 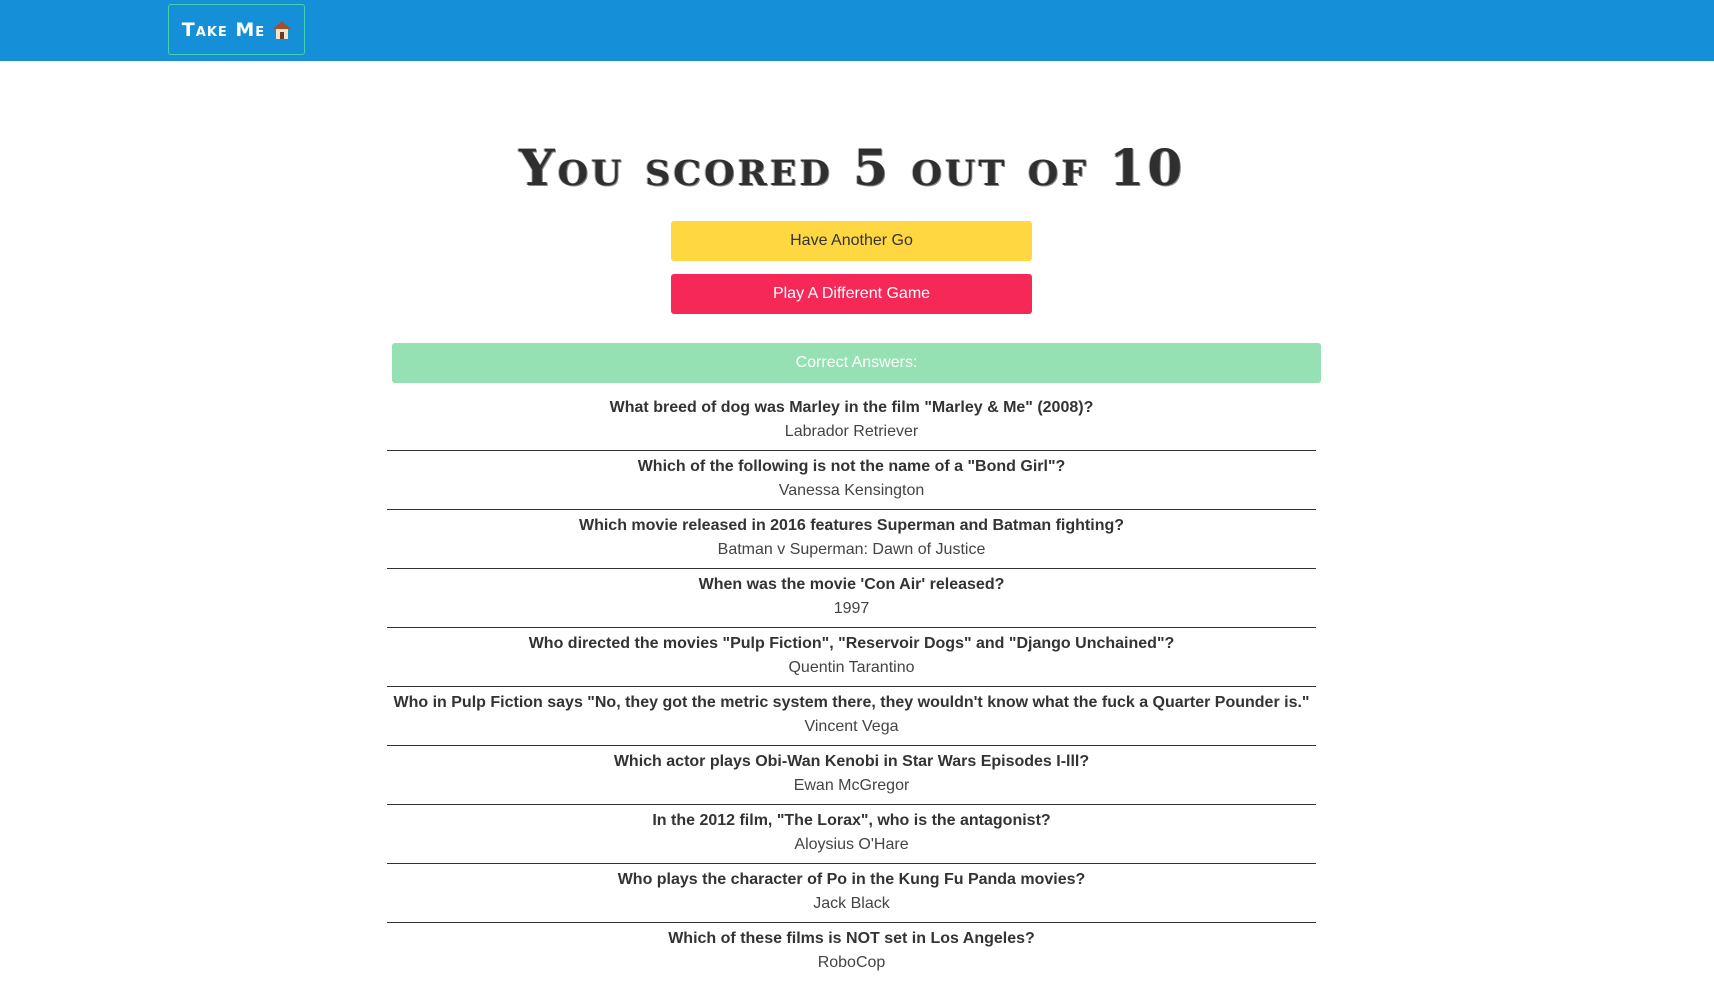 I want to click on answer-text: Vincent Vega, so click(x=851, y=726).